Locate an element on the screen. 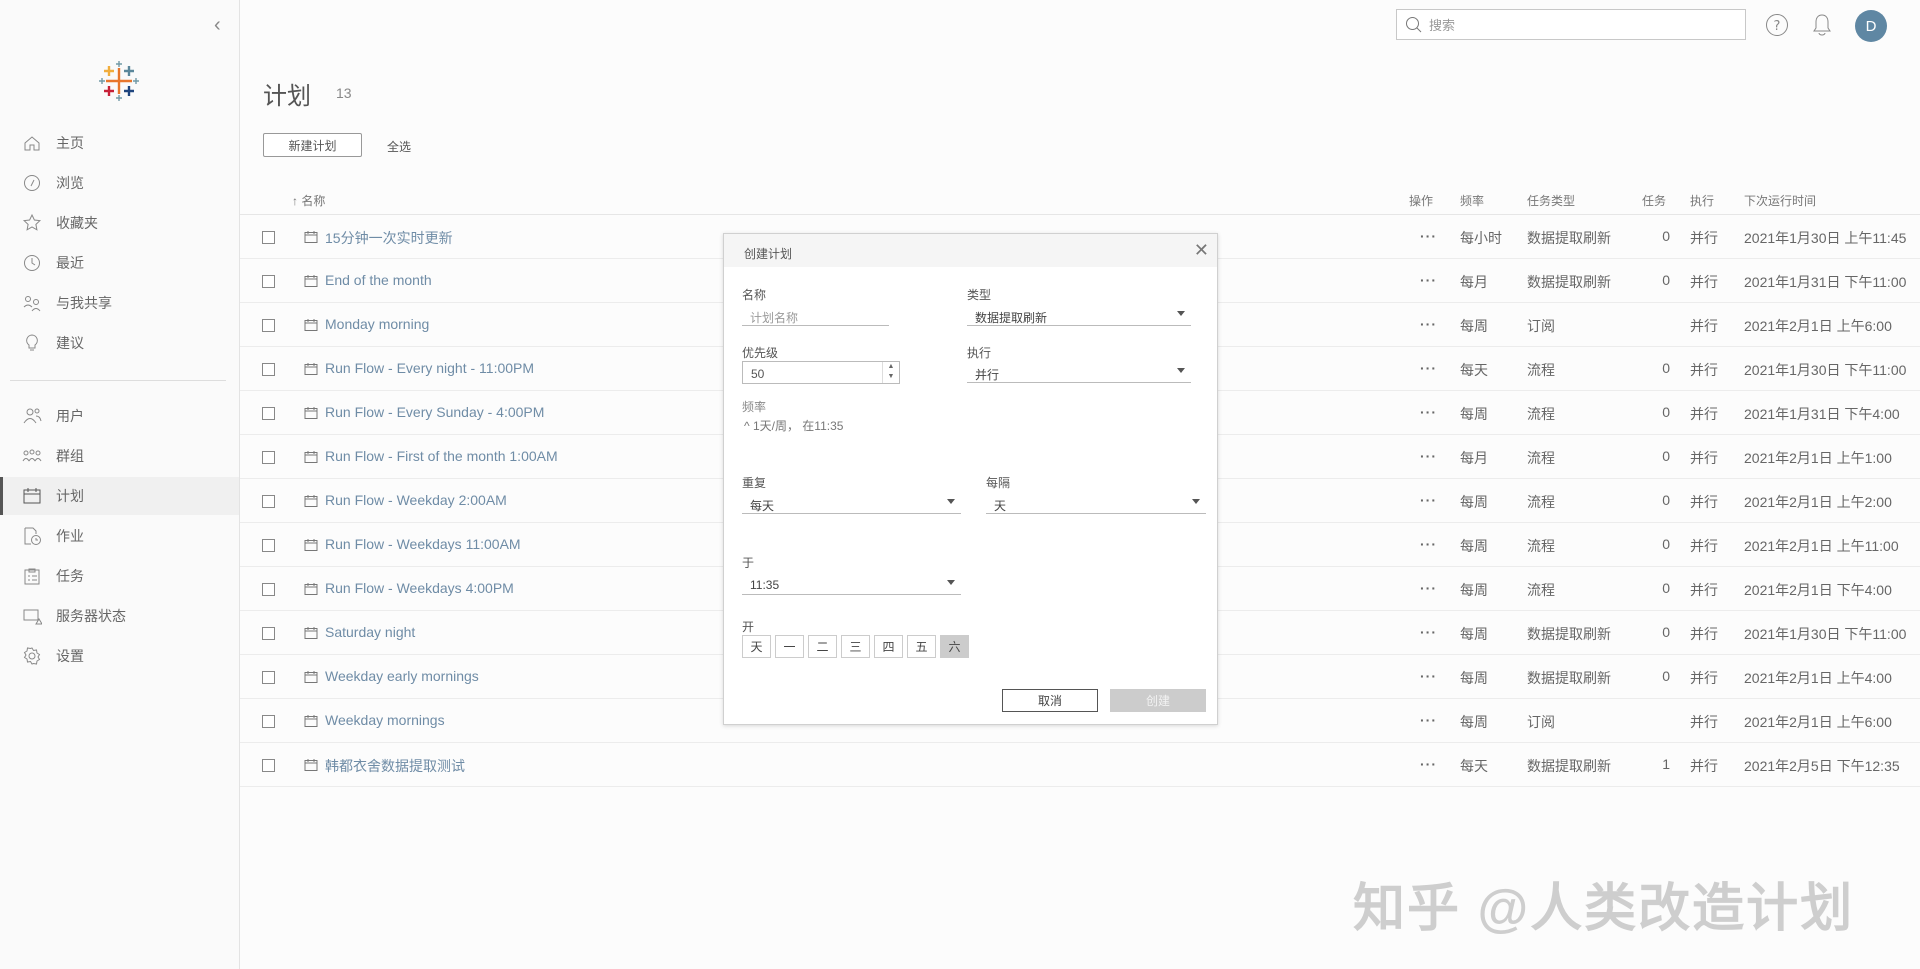 The width and height of the screenshot is (1920, 969). help-icon: ? is located at coordinates (1777, 25).